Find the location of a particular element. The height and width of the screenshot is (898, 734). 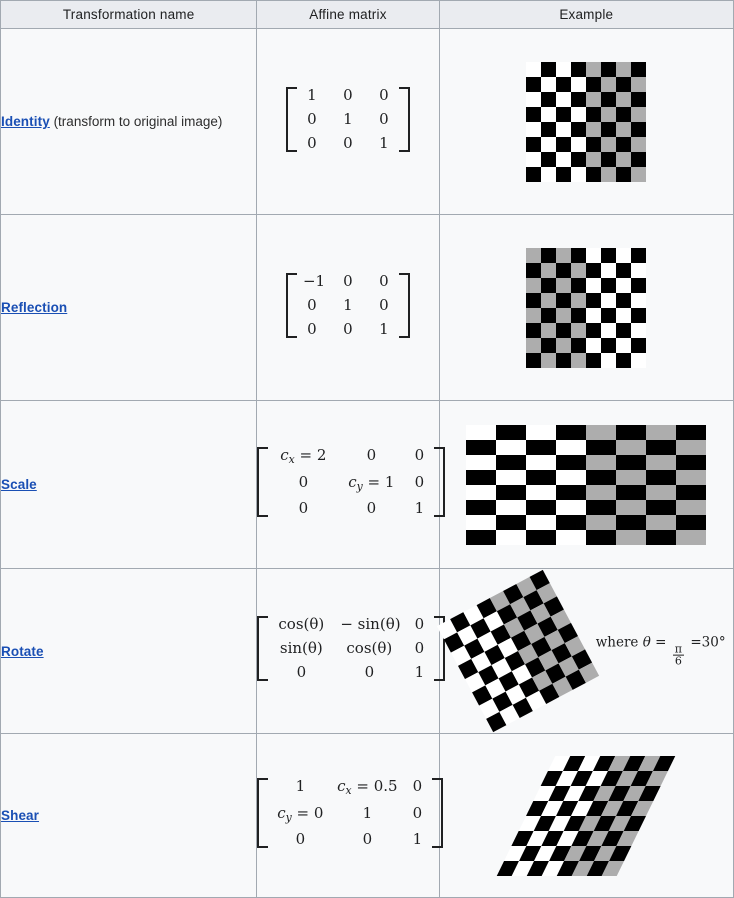

matrix-cell: cos(θ) is located at coordinates (369, 648).